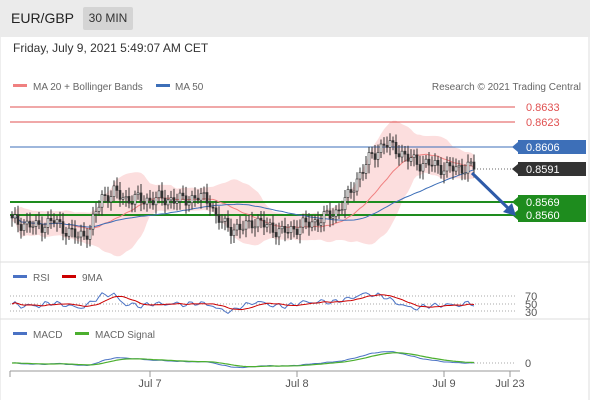 This screenshot has width=590, height=400. What do you see at coordinates (515, 169) in the screenshot?
I see `current-price-pointer` at bounding box center [515, 169].